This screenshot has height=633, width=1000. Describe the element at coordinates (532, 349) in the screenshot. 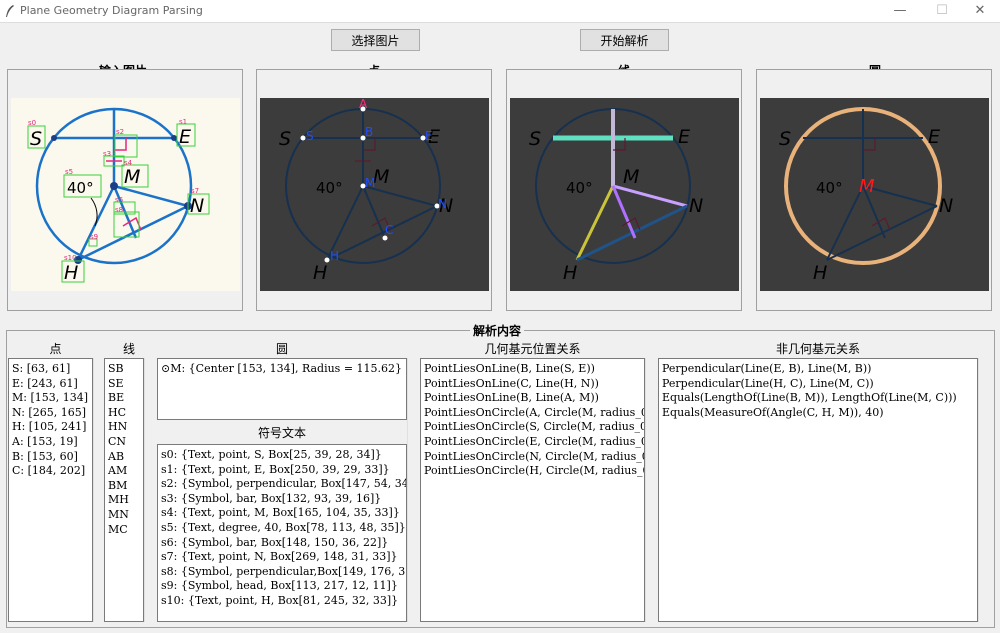

I see `geo-relations-label: 几何基元位置关系` at that location.